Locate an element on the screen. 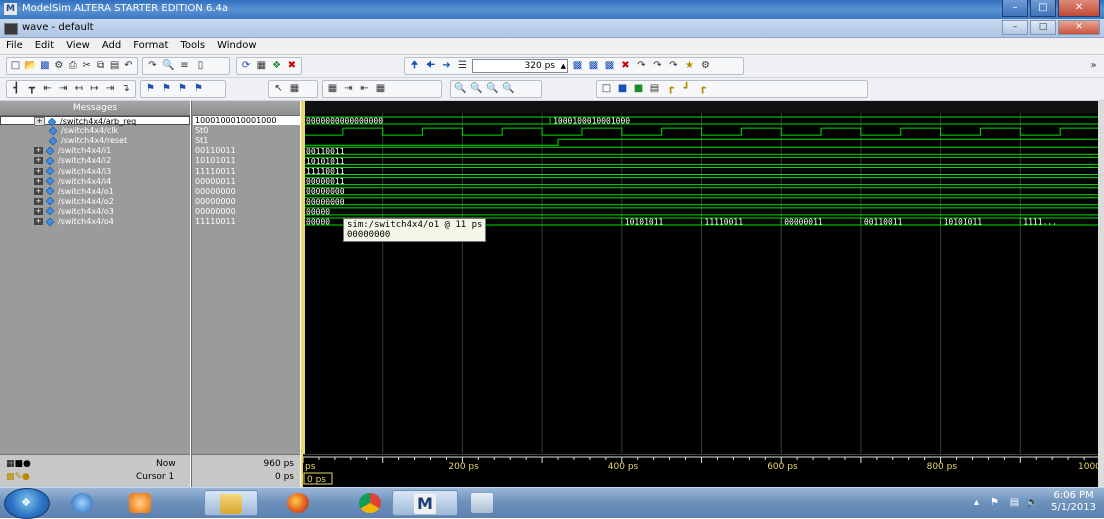 The image size is (1104, 519). run-icon: ▩ is located at coordinates (577, 66).